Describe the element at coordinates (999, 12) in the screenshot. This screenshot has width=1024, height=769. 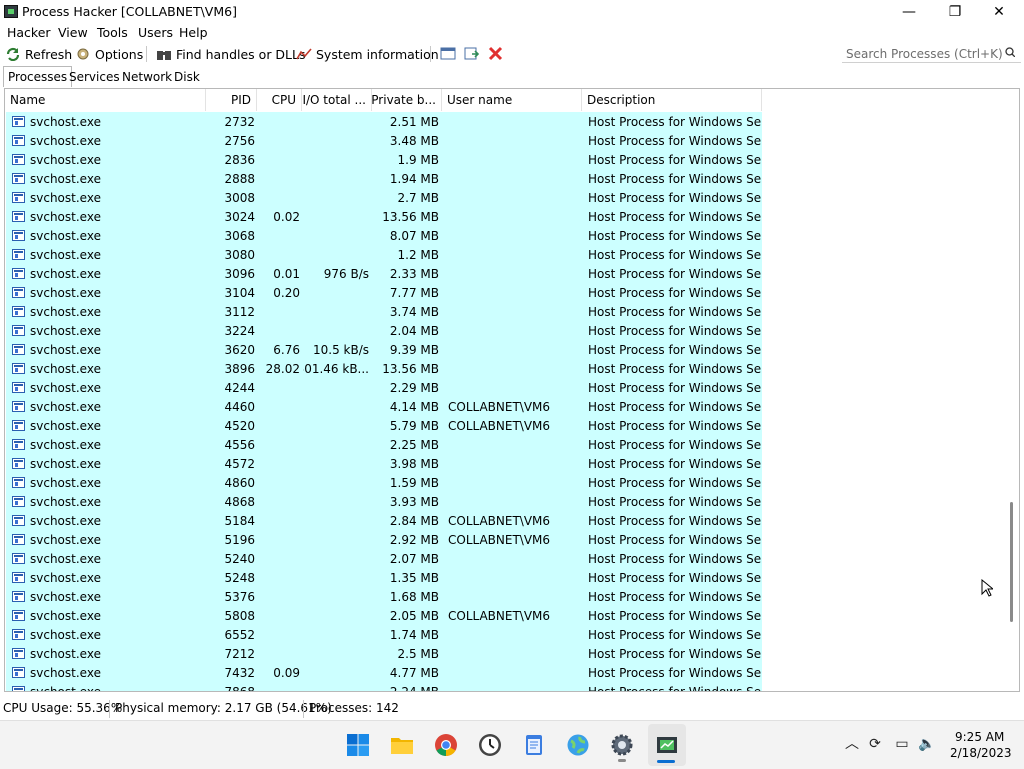
I see `close-button: ✕` at that location.